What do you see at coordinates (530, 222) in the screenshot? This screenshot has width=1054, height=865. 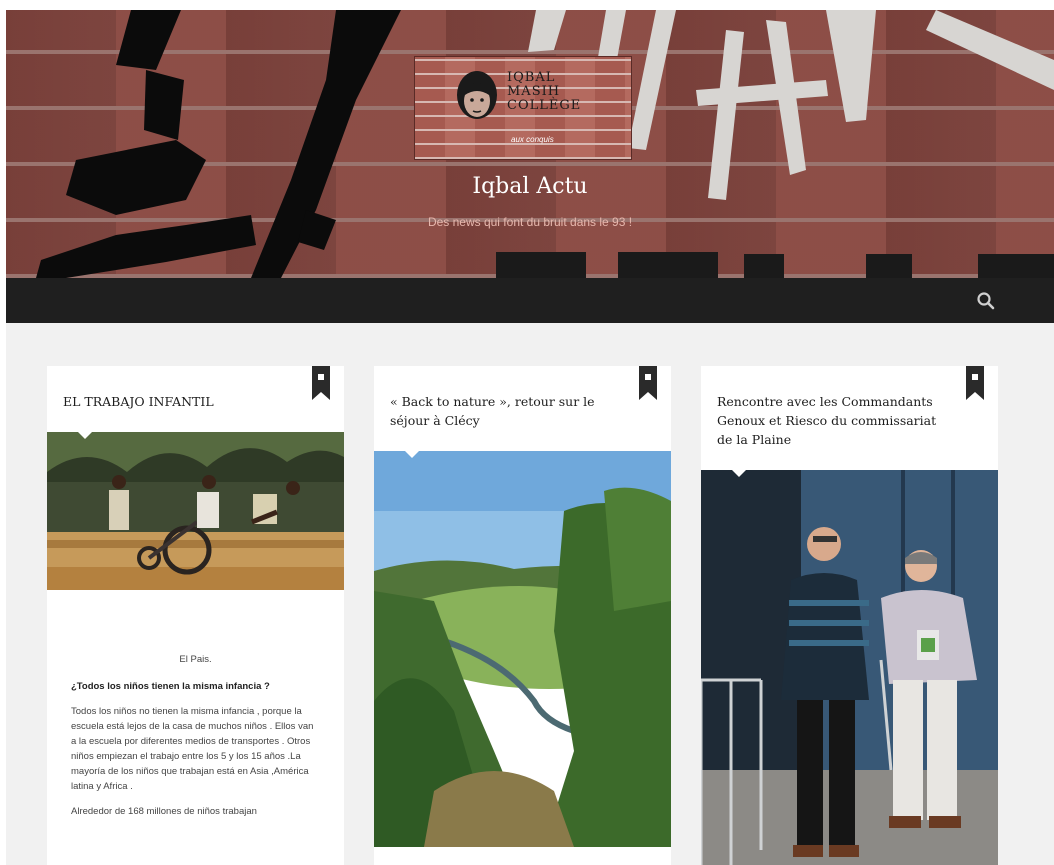 I see `site-description: Des news qui font du bruit dans le 93 !` at bounding box center [530, 222].